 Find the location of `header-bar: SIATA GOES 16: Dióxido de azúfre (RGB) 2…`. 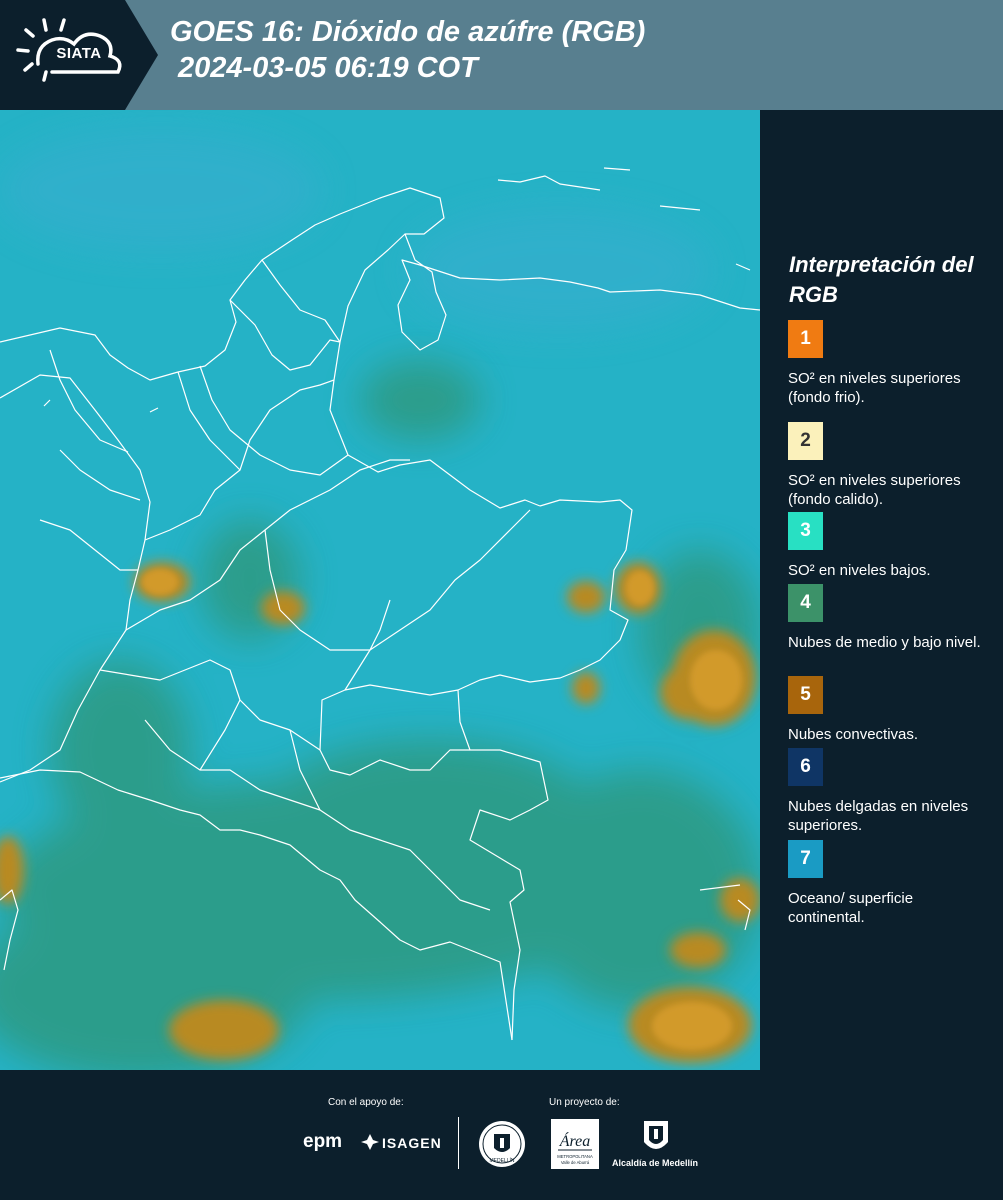

header-bar: SIATA GOES 16: Dióxido de azúfre (RGB) 2… is located at coordinates (501, 55).